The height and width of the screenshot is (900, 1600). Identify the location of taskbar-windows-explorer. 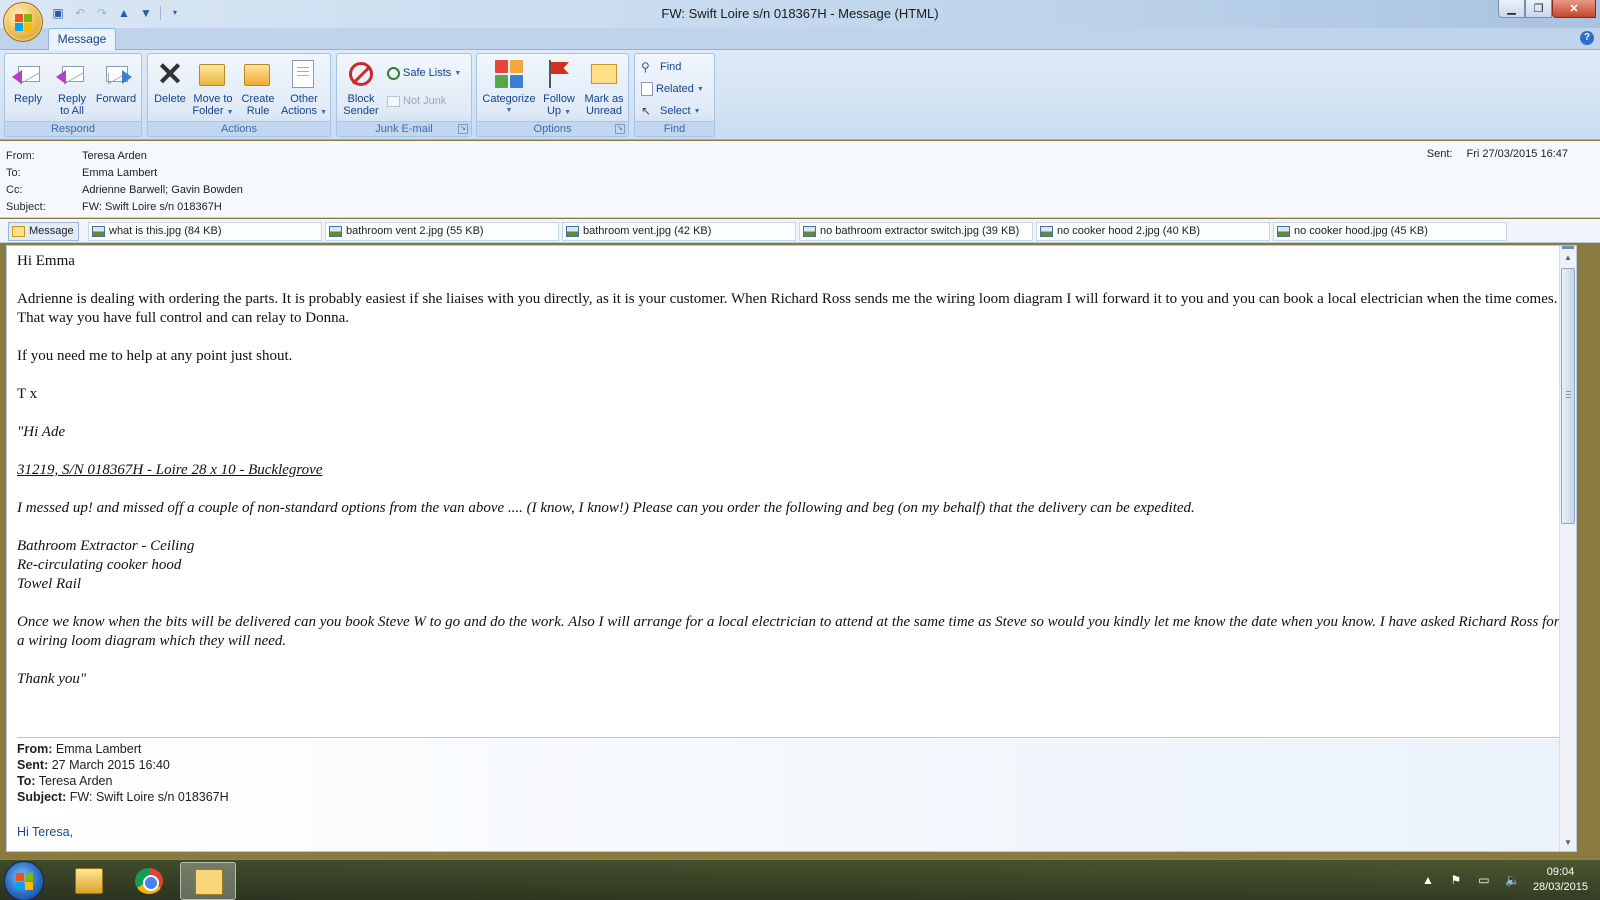
(89, 881).